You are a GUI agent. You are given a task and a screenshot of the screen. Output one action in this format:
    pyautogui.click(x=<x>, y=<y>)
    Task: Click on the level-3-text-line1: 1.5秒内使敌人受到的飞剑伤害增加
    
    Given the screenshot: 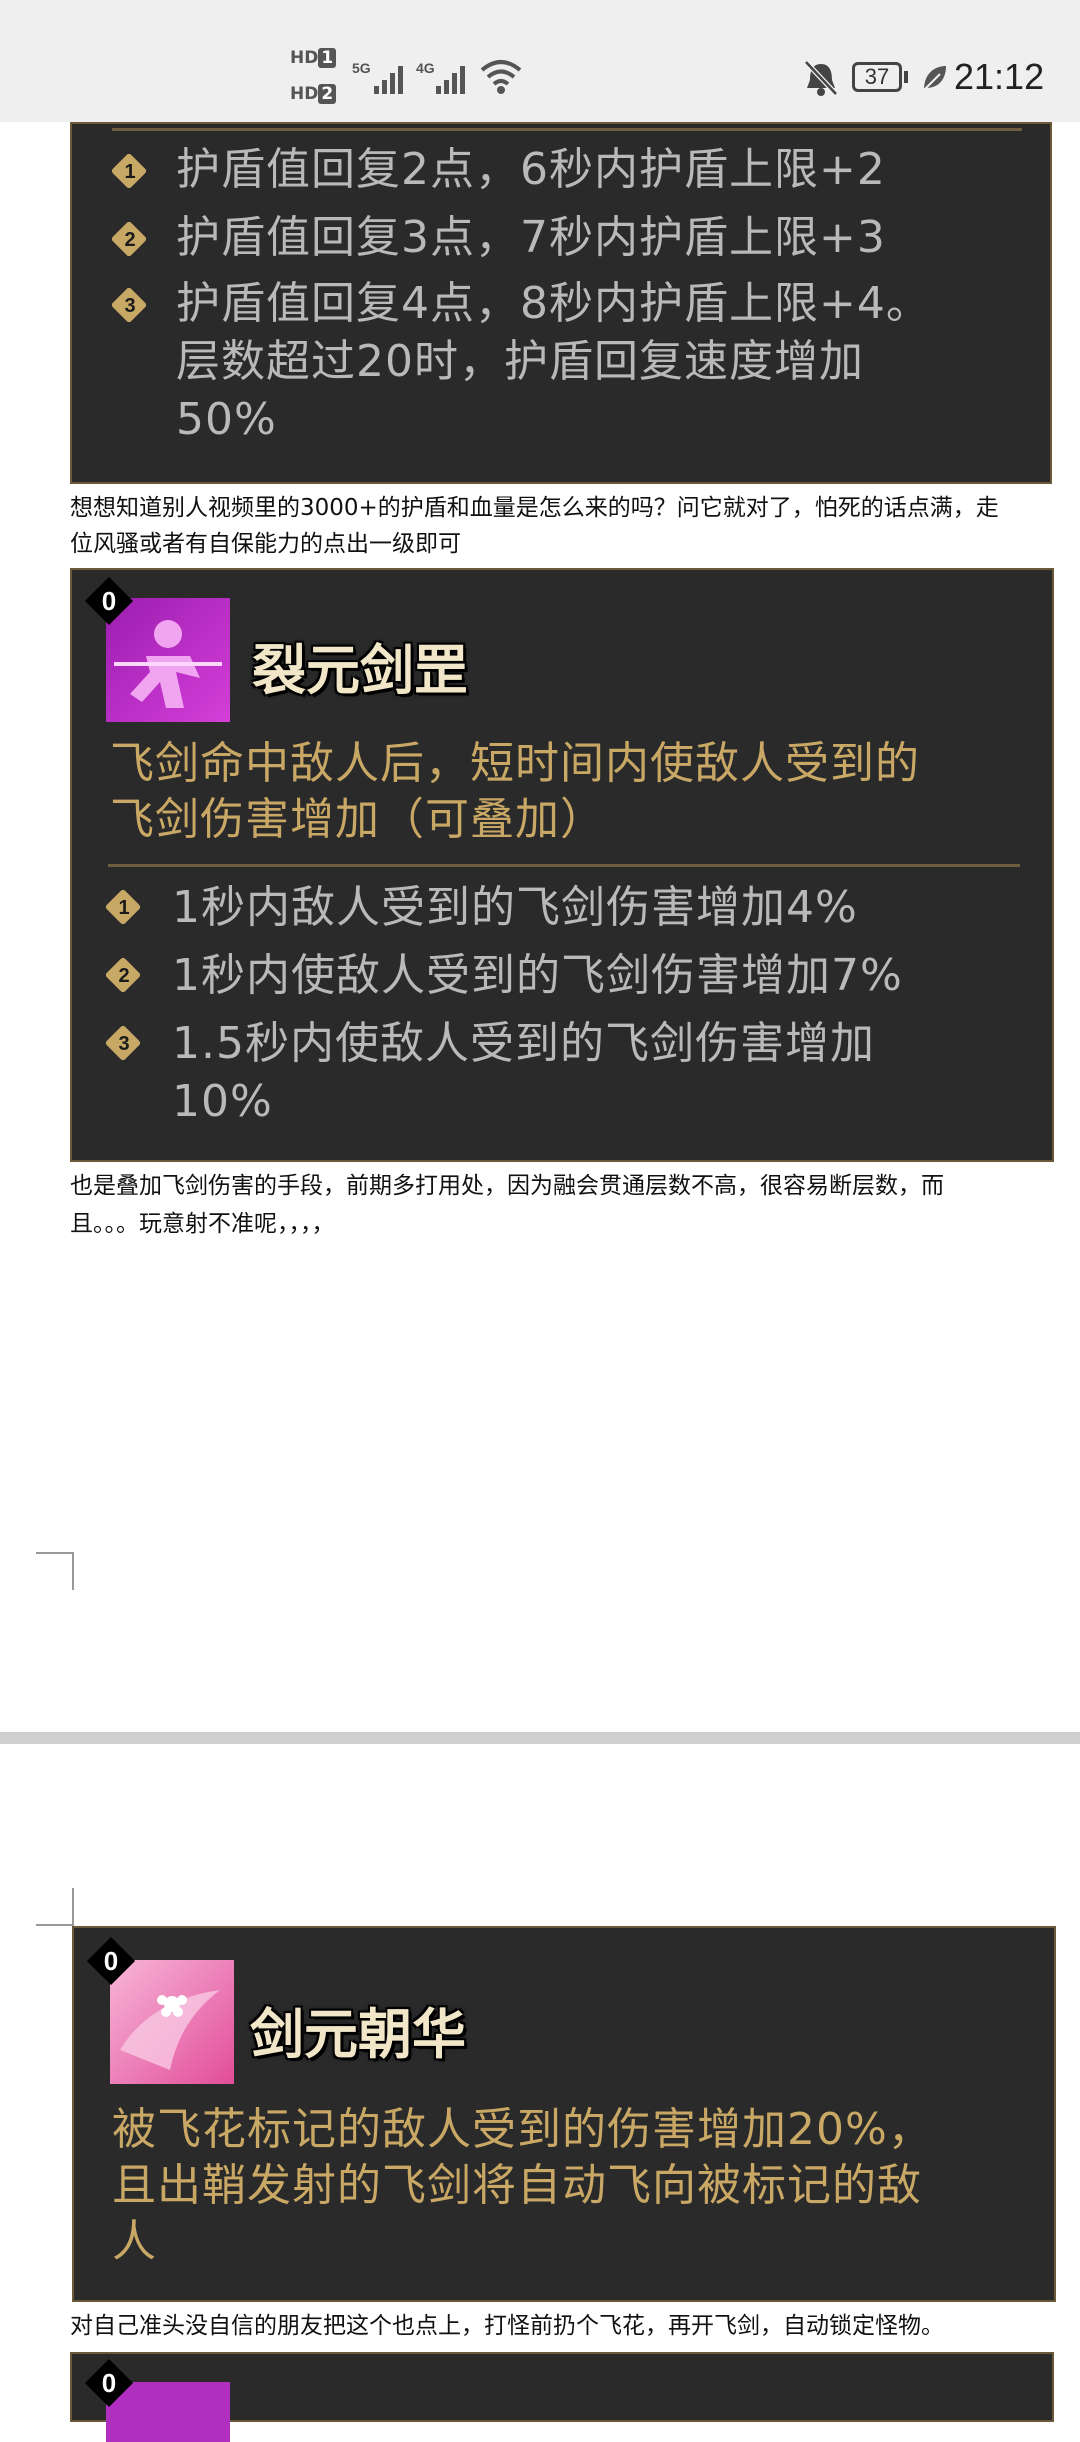 What is the action you would take?
    pyautogui.click(x=523, y=1043)
    